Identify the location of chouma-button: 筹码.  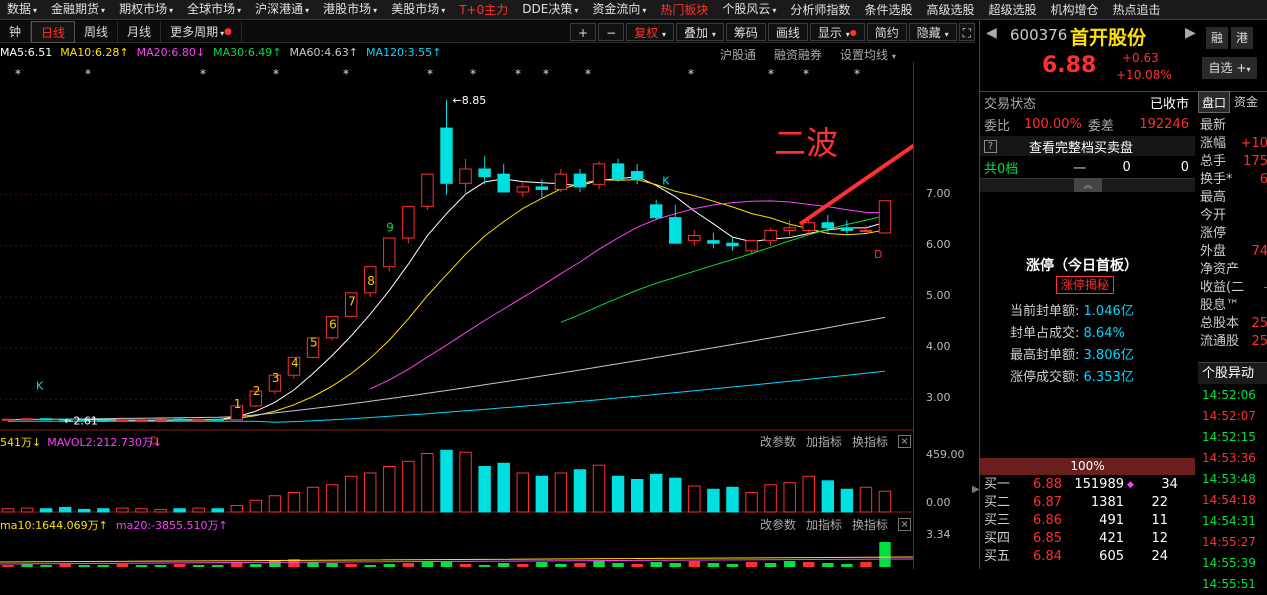
(745, 31).